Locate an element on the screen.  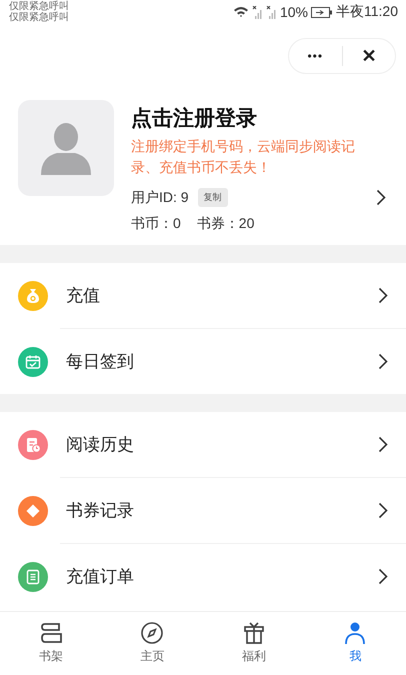
calendar-icon is located at coordinates (33, 361).